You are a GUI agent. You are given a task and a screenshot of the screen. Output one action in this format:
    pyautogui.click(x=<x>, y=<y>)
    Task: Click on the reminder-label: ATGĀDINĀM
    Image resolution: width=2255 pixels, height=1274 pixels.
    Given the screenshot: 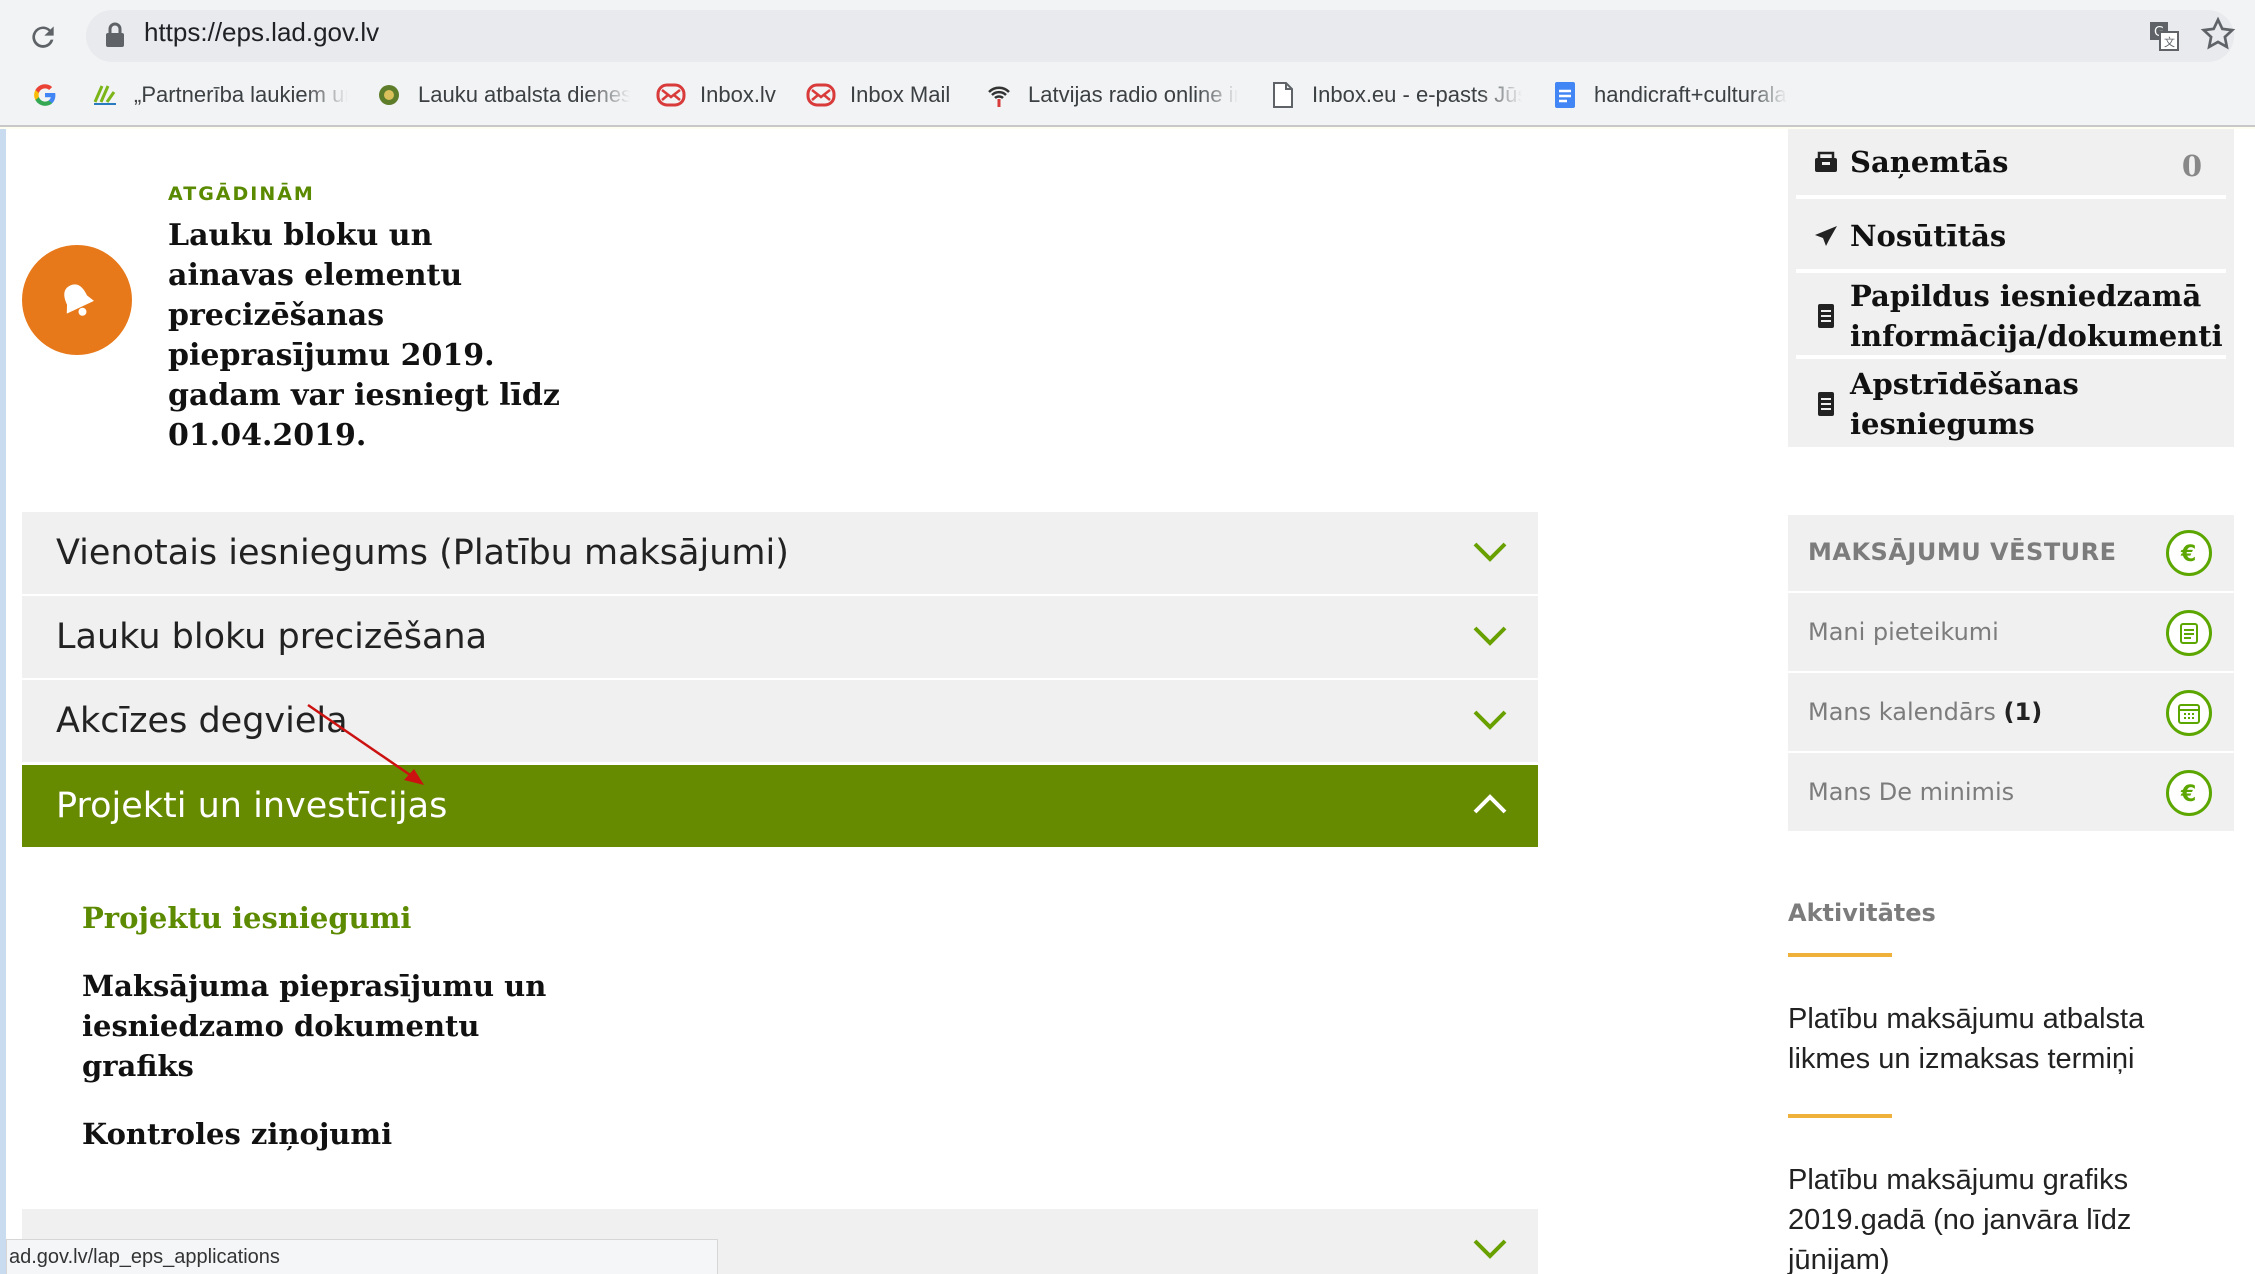 What is the action you would take?
    pyautogui.click(x=241, y=194)
    